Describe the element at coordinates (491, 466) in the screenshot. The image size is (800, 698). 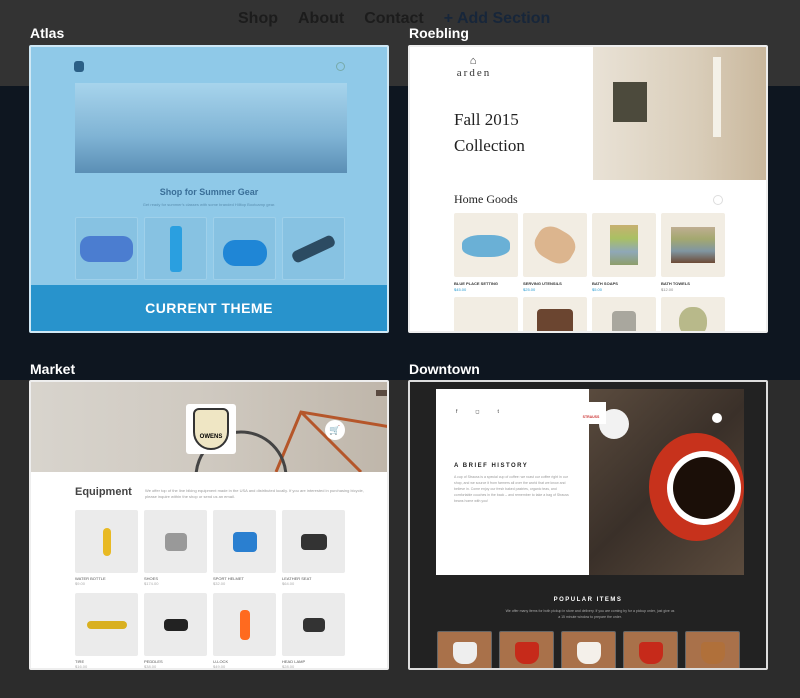
I see `downtown-heading: A BRIEF HISTORY` at that location.